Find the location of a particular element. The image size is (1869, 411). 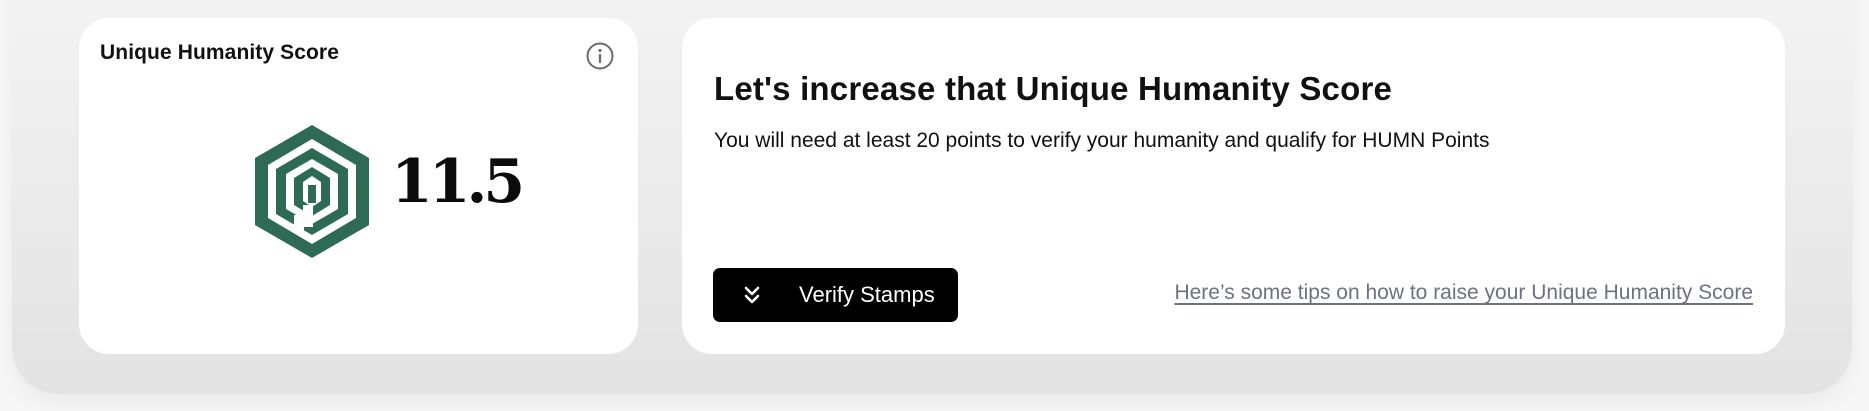

humanity-hexagon-logo is located at coordinates (312, 191).